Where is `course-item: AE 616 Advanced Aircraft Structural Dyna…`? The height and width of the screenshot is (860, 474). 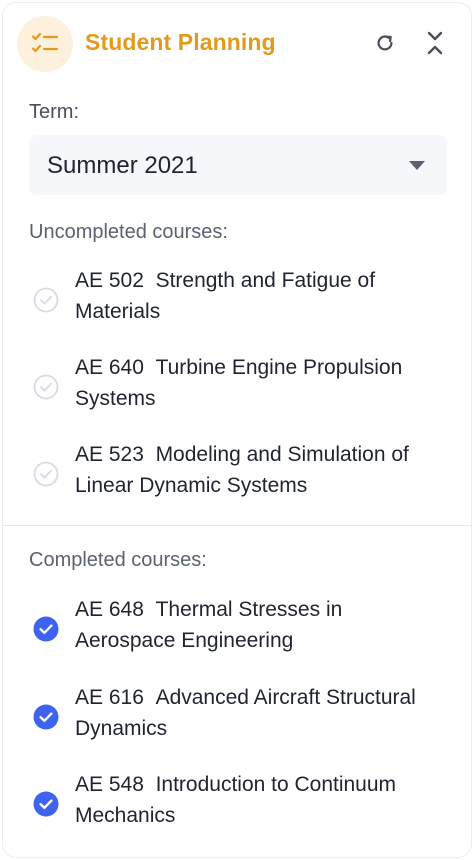
course-item: AE 616 Advanced Aircraft Structural Dyna… is located at coordinates (239, 717).